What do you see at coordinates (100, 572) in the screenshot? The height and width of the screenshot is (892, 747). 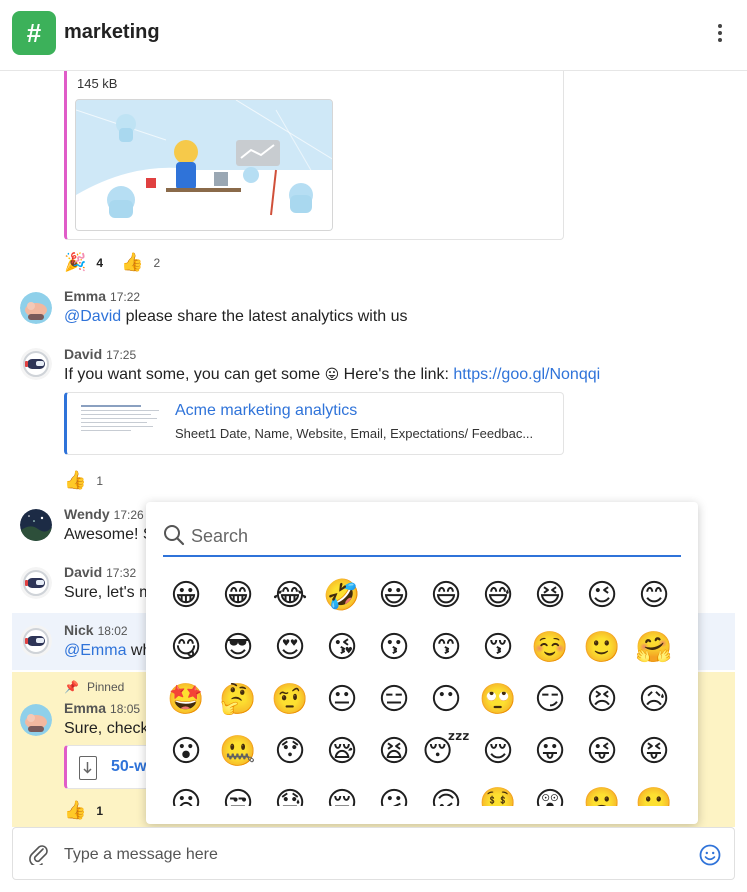 I see `sender-name: David 17:32` at bounding box center [100, 572].